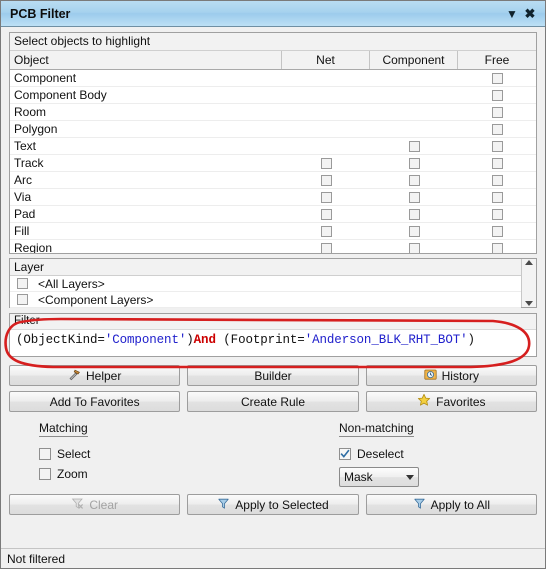  I want to click on mask-select: Mask, so click(379, 477).